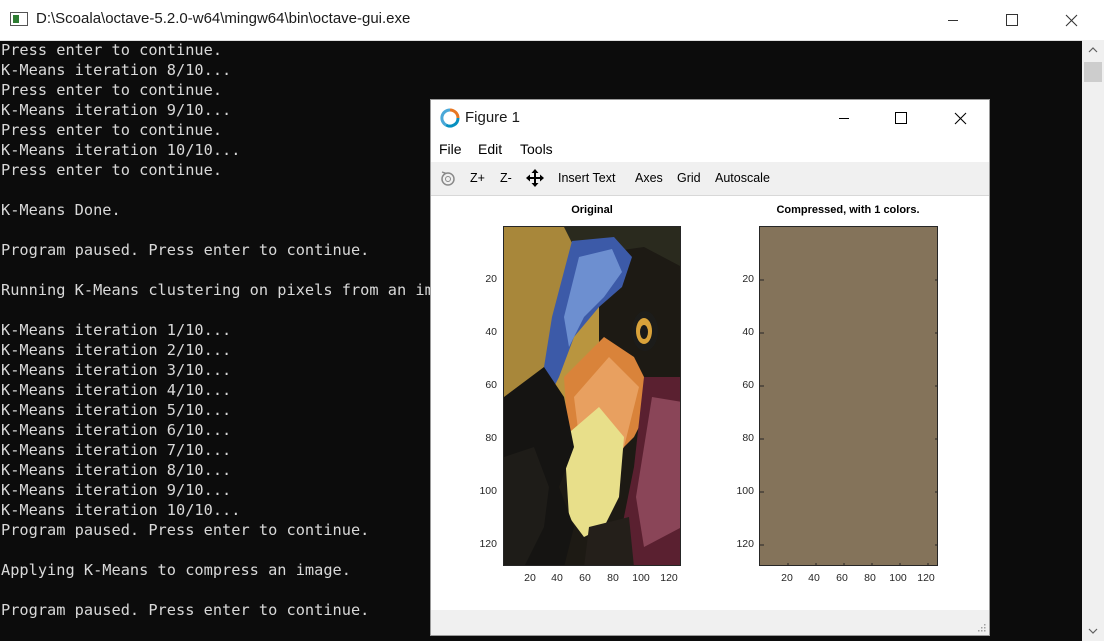 This screenshot has height=641, width=1104. I want to click on figure-titlebar: Figure 1, so click(710, 118).